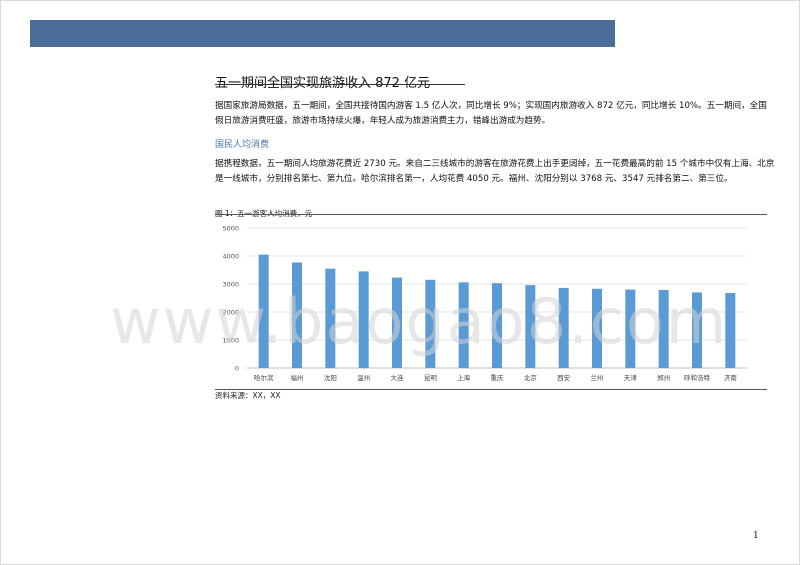 The image size is (800, 565). What do you see at coordinates (631, 378) in the screenshot?
I see `x-tick-label: 天津` at bounding box center [631, 378].